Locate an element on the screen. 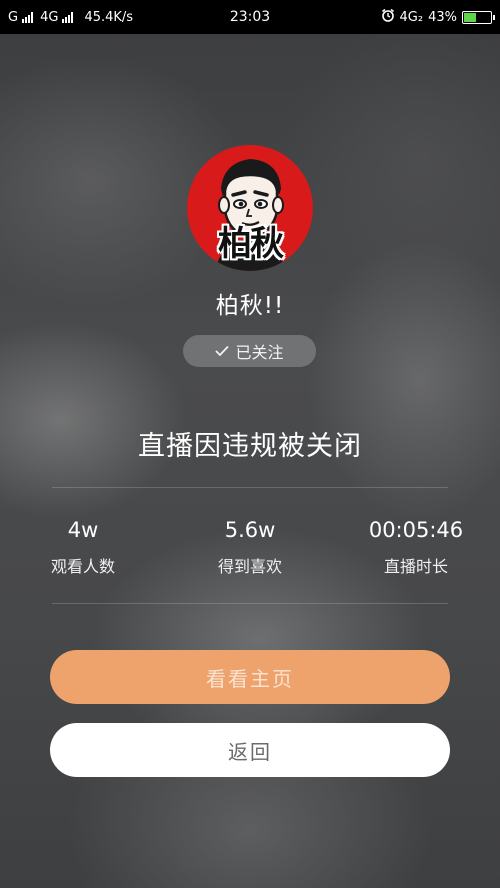 Image resolution: width=500 pixels, height=888 pixels. stat-duration: 00:05:46 直播时长 is located at coordinates (416, 548).